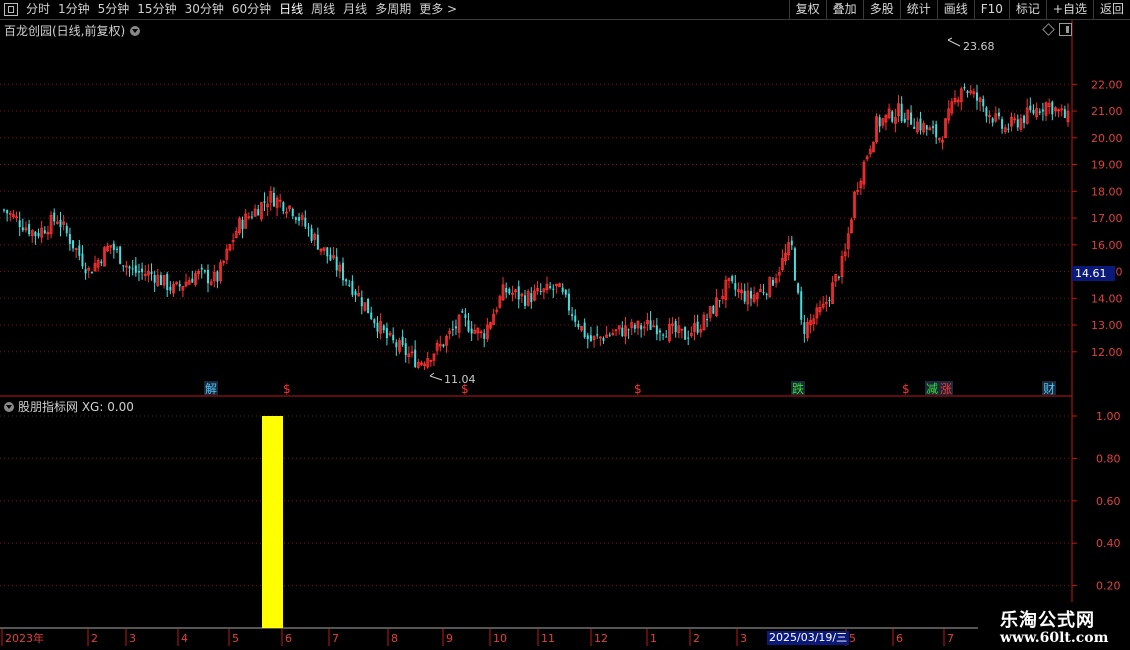 This screenshot has width=1130, height=650. I want to click on event-marker: 涨, so click(946, 388).